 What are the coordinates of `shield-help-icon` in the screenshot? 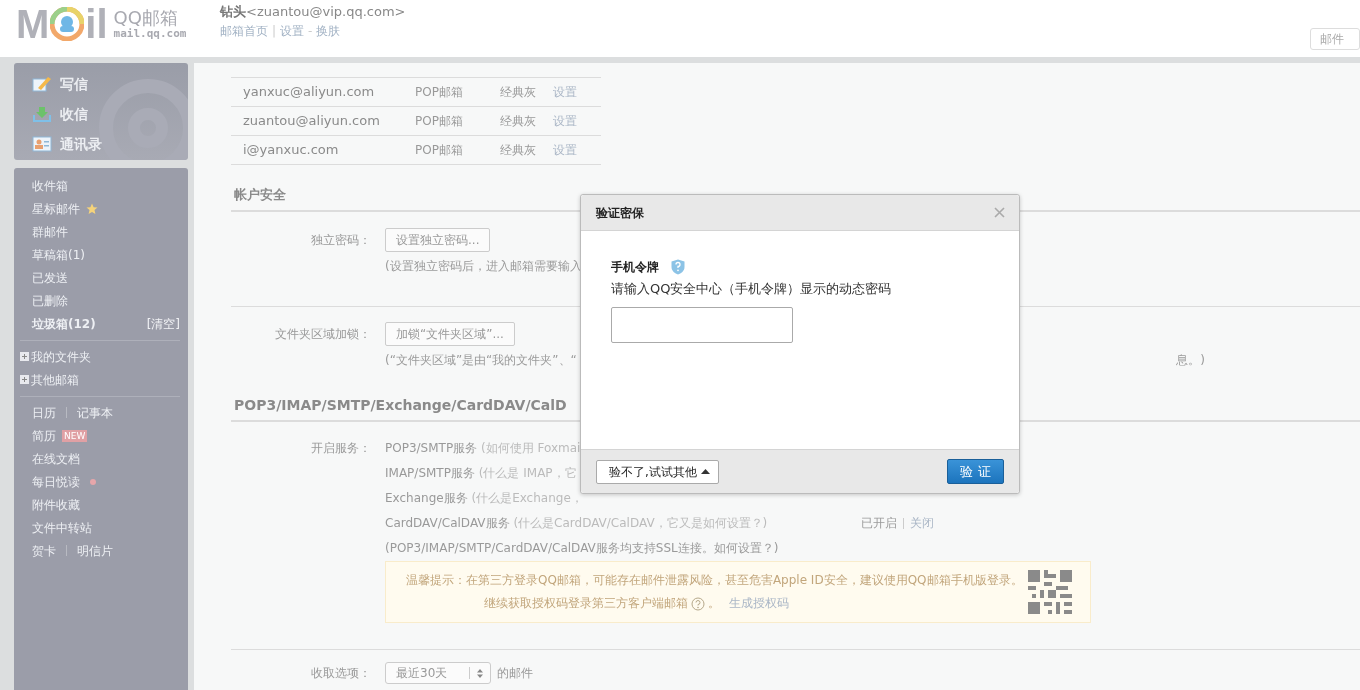 It's located at (678, 267).